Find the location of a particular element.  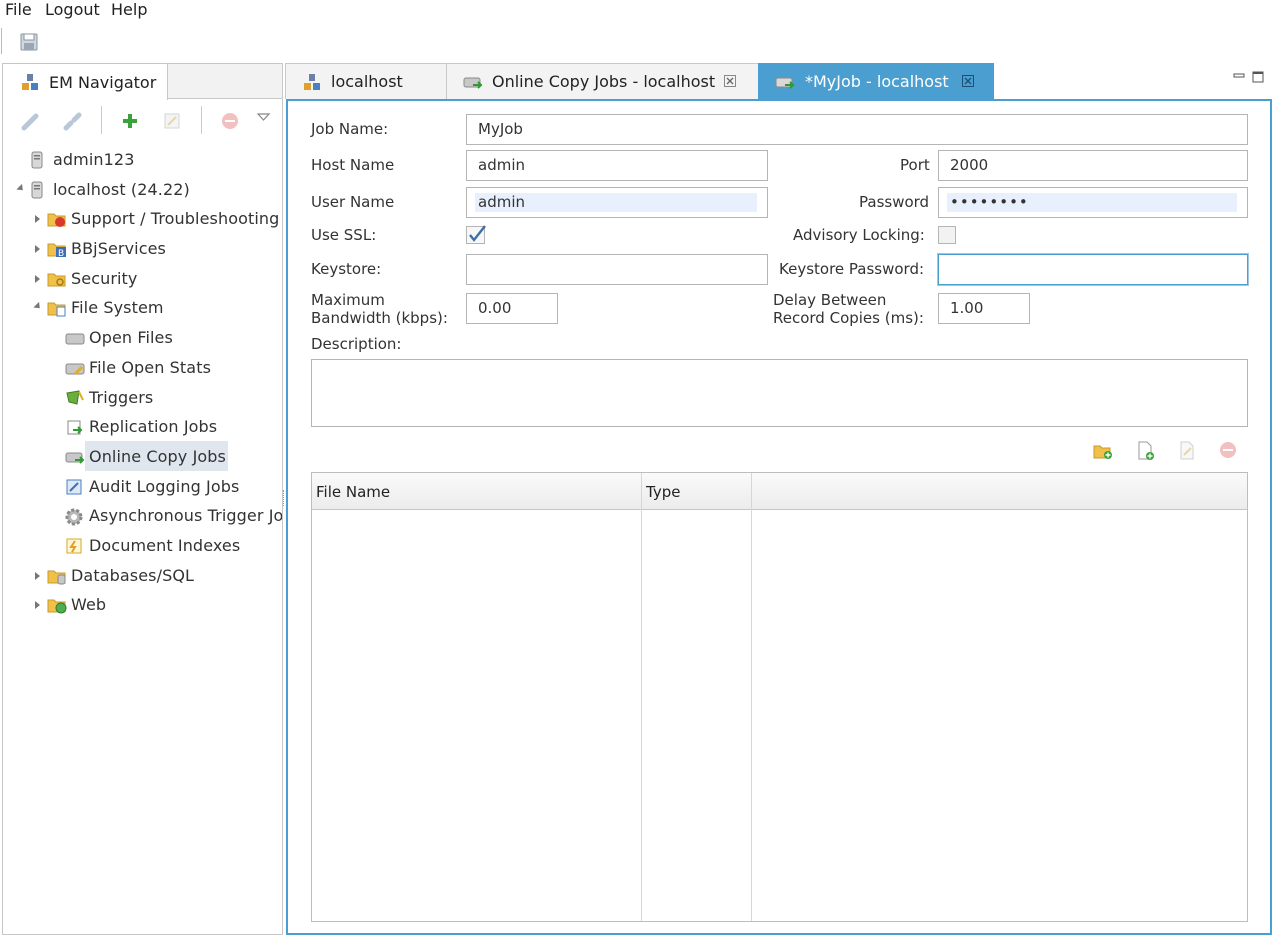

tab-label: *MyJob - localhost is located at coordinates (877, 81).